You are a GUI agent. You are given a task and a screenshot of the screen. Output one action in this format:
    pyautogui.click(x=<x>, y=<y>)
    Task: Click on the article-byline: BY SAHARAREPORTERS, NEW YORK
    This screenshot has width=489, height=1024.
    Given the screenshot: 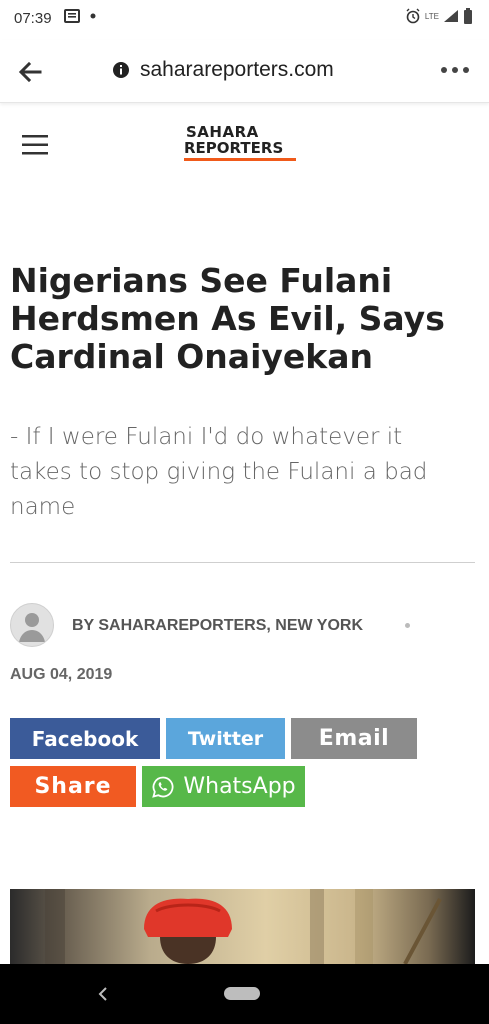 What is the action you would take?
    pyautogui.click(x=217, y=626)
    